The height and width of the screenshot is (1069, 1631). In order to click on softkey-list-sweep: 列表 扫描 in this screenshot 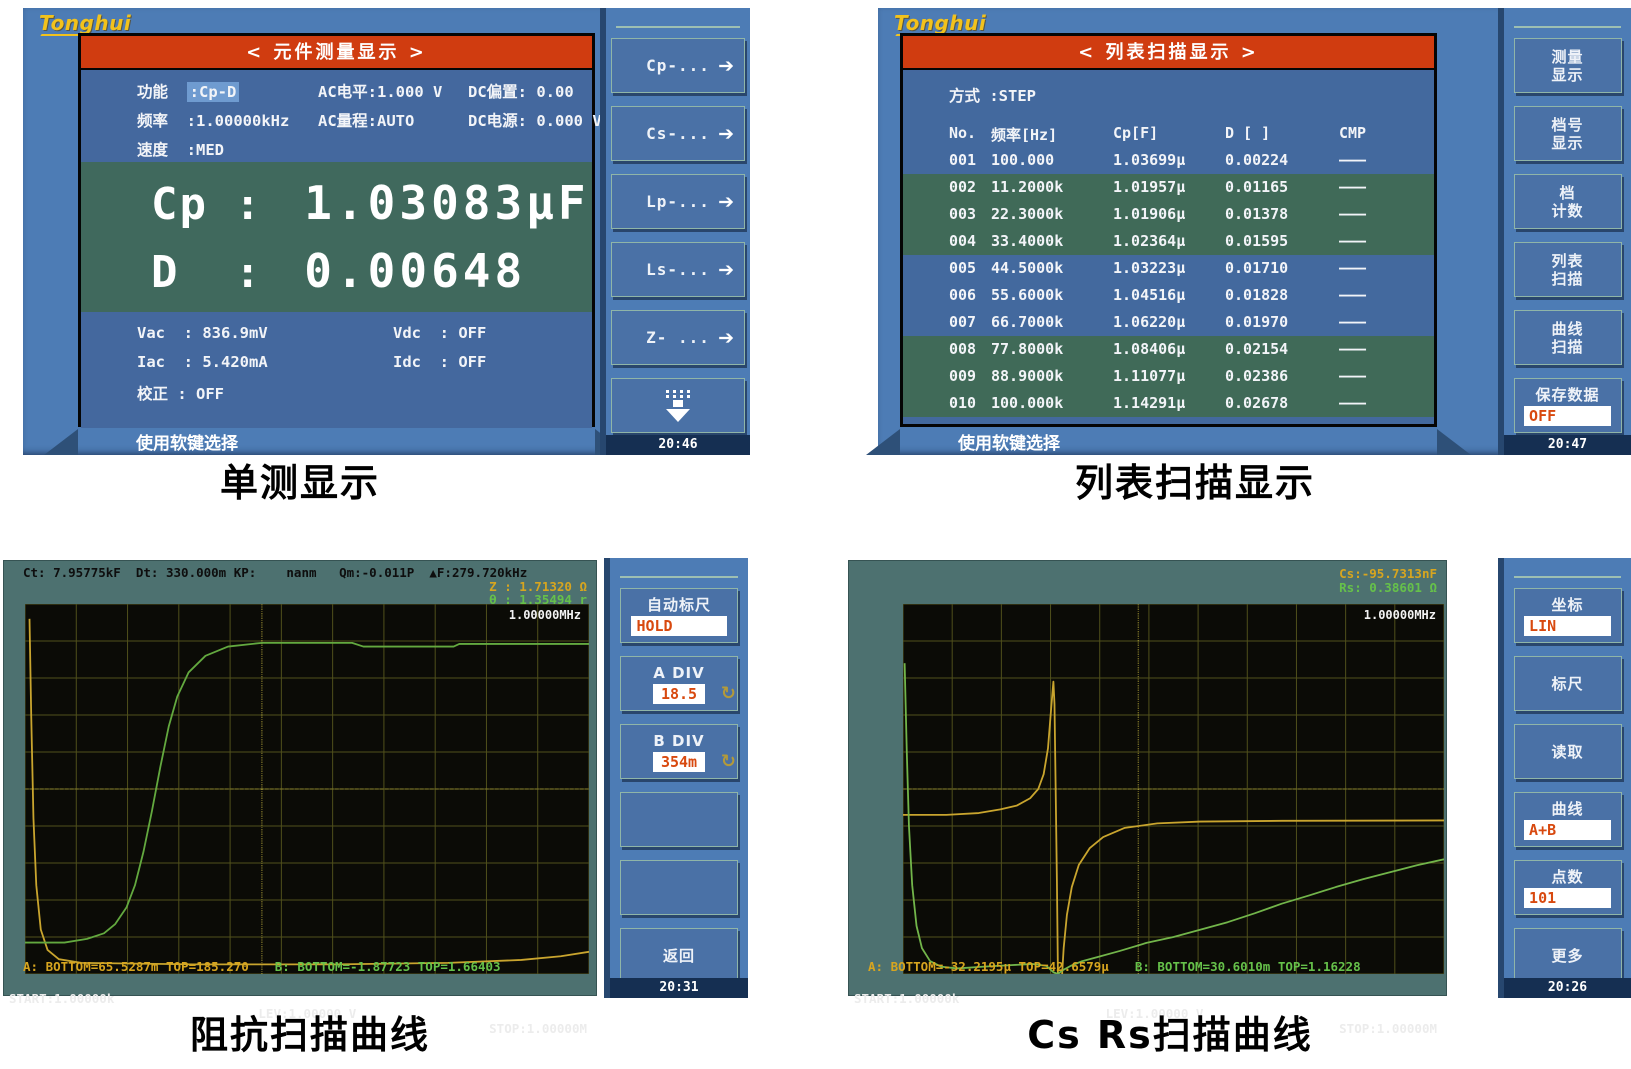, I will do `click(1567, 269)`.